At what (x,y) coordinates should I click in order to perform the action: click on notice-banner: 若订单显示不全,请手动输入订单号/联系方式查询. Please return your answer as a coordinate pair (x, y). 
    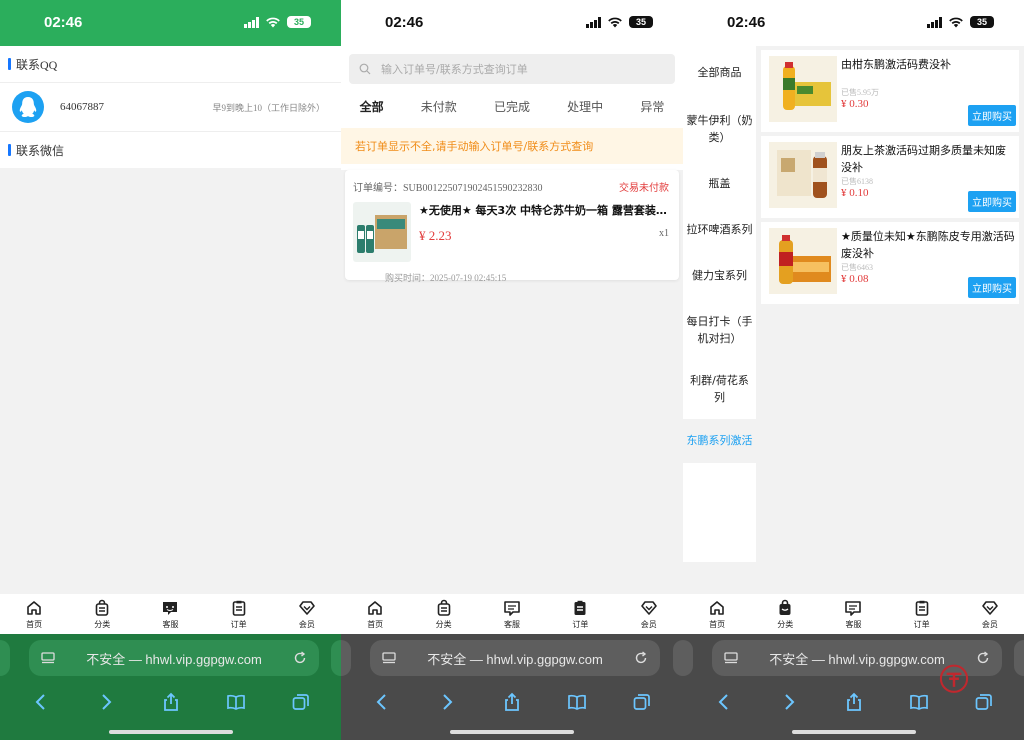
    Looking at the image, I should click on (512, 146).